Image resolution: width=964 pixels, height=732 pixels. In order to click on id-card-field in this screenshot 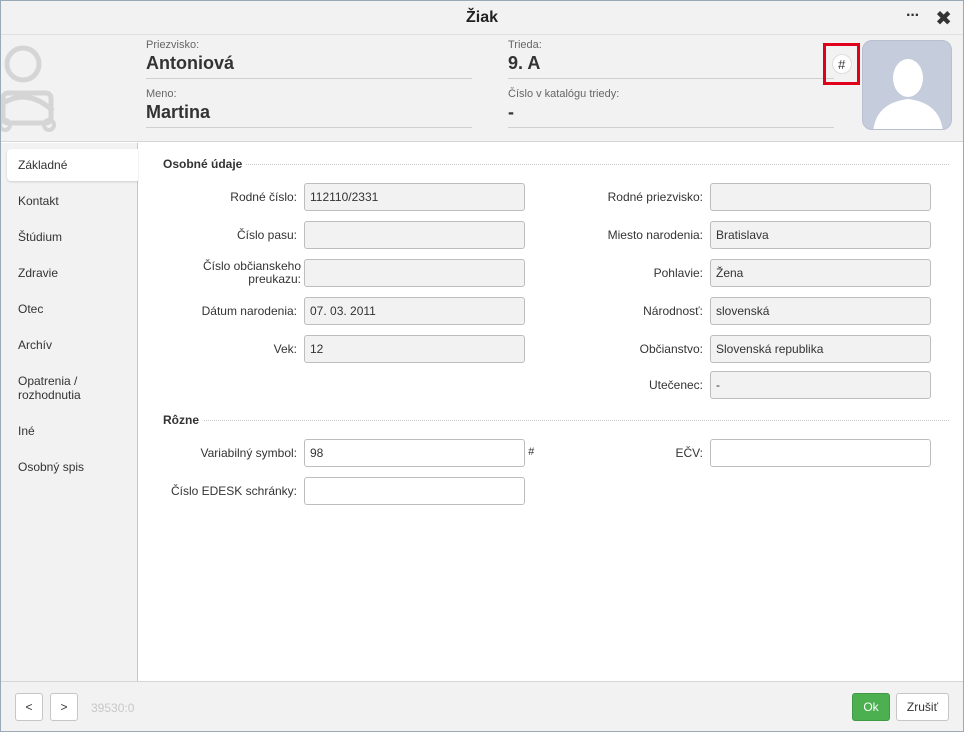, I will do `click(414, 273)`.